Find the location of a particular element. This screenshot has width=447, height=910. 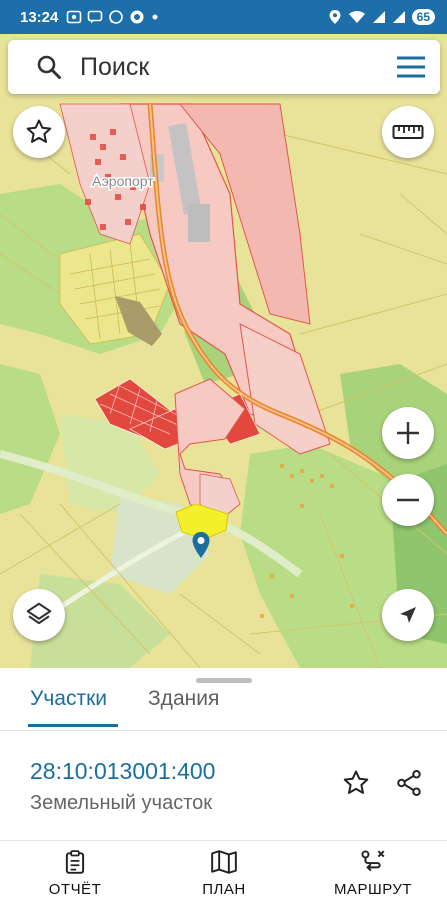

favorite-button is located at coordinates (39, 132).